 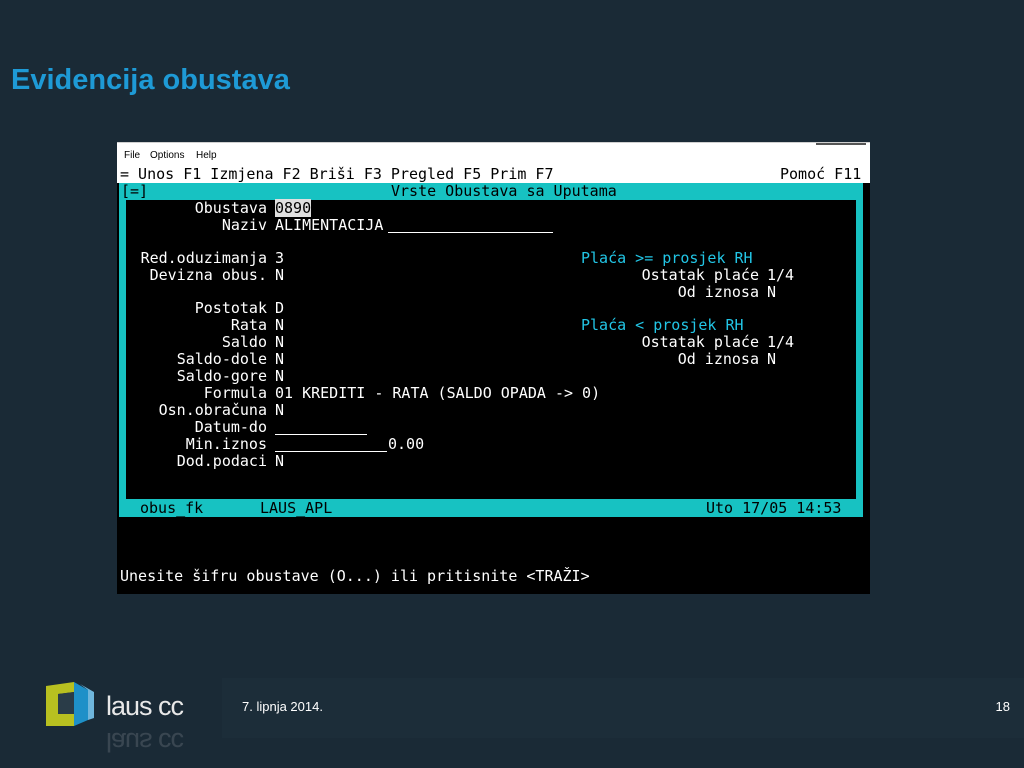 I want to click on naziv-input: ALIMENTACIJA, so click(x=329, y=225).